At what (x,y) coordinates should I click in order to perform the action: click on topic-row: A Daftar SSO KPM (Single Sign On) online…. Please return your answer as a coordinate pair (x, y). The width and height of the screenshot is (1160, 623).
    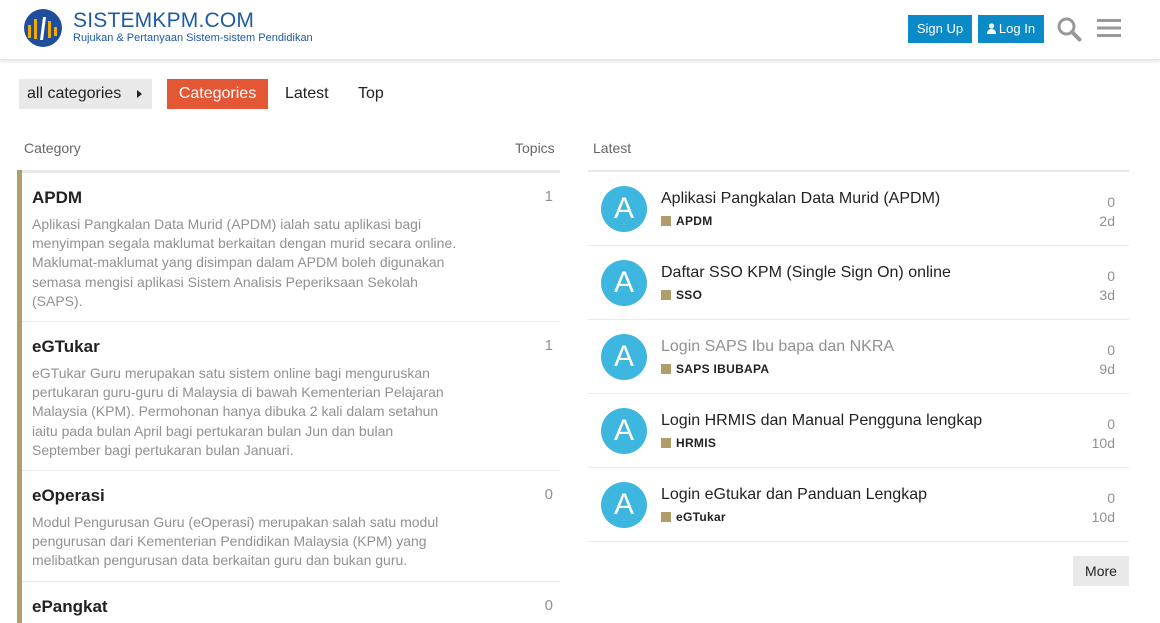
    Looking at the image, I should click on (858, 283).